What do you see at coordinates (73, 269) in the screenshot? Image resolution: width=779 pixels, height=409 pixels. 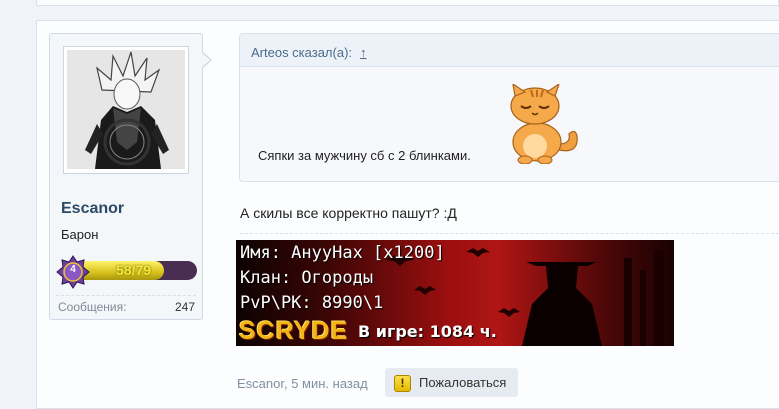 I see `level-number: 4` at bounding box center [73, 269].